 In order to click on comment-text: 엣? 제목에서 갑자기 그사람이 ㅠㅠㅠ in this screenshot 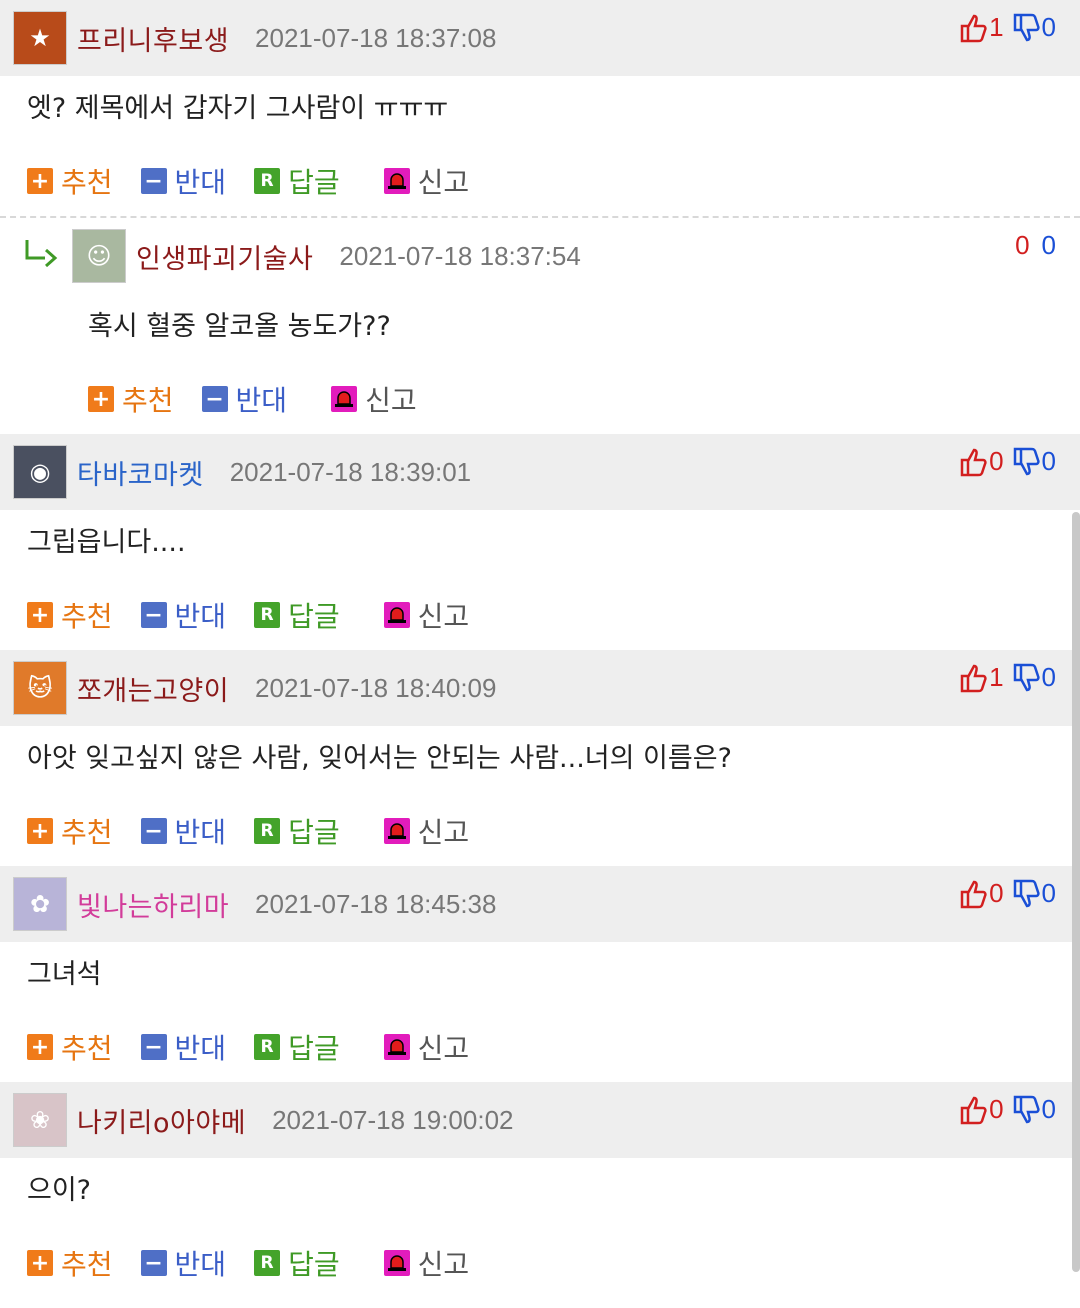, I will do `click(238, 108)`.